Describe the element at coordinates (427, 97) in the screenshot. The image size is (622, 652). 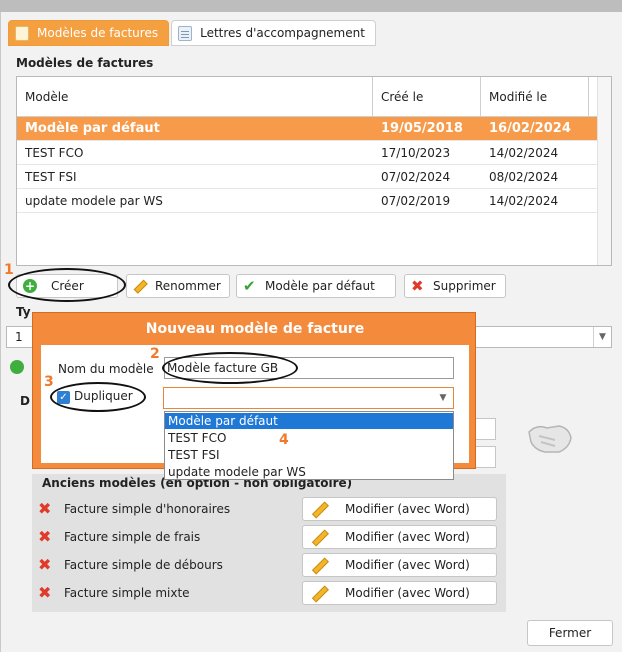
I see `column-header-created: Créé le` at that location.